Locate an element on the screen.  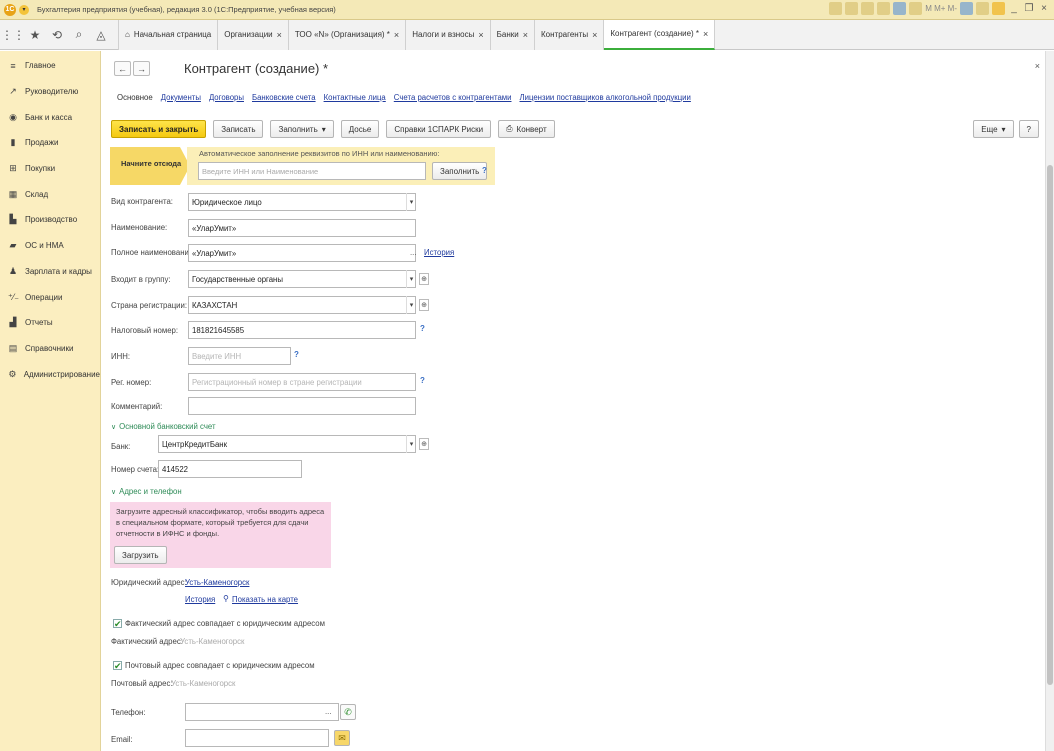
kind-select: Юридическое лицо is located at coordinates (302, 202).